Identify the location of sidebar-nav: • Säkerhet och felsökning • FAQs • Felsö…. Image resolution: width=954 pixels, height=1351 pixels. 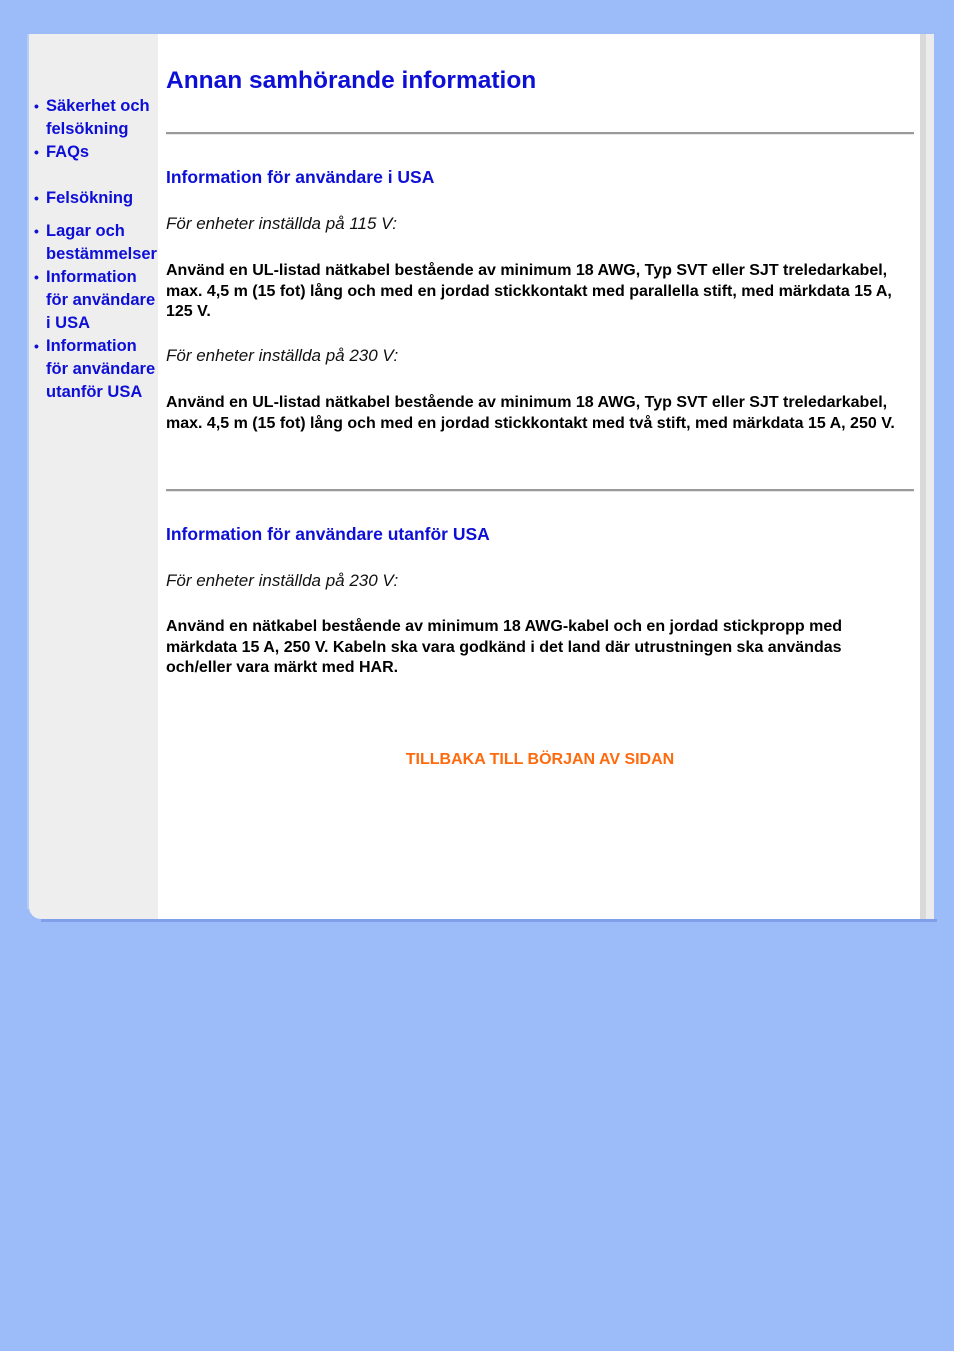
(98, 249).